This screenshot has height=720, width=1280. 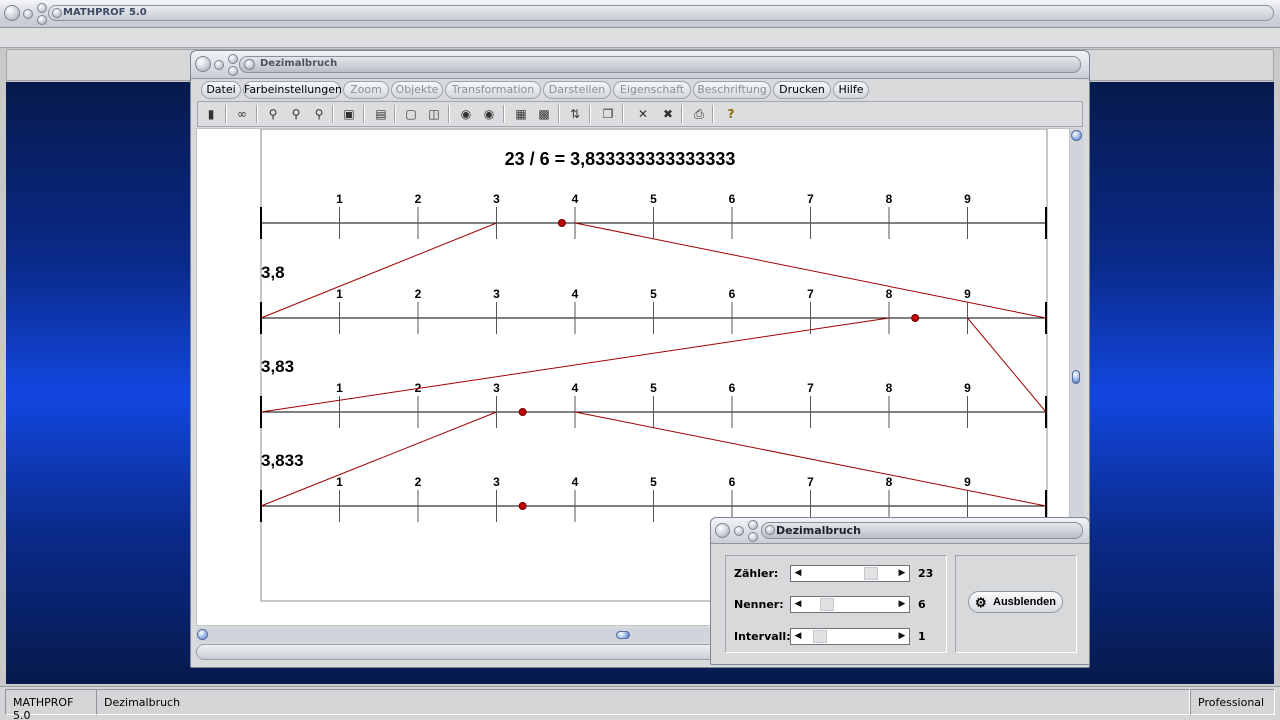 I want to click on doc-minimize-orb, so click(x=219, y=65).